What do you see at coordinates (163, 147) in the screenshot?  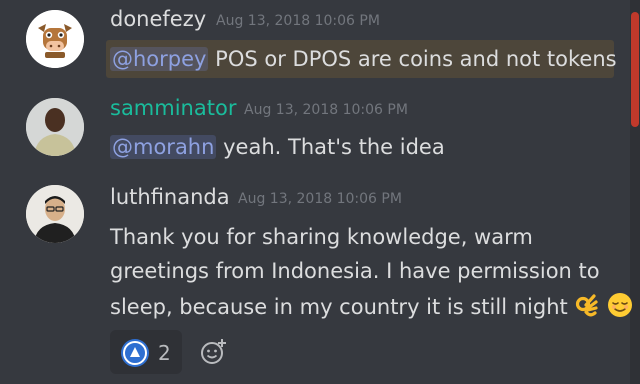 I see `user-mention: @morahn` at bounding box center [163, 147].